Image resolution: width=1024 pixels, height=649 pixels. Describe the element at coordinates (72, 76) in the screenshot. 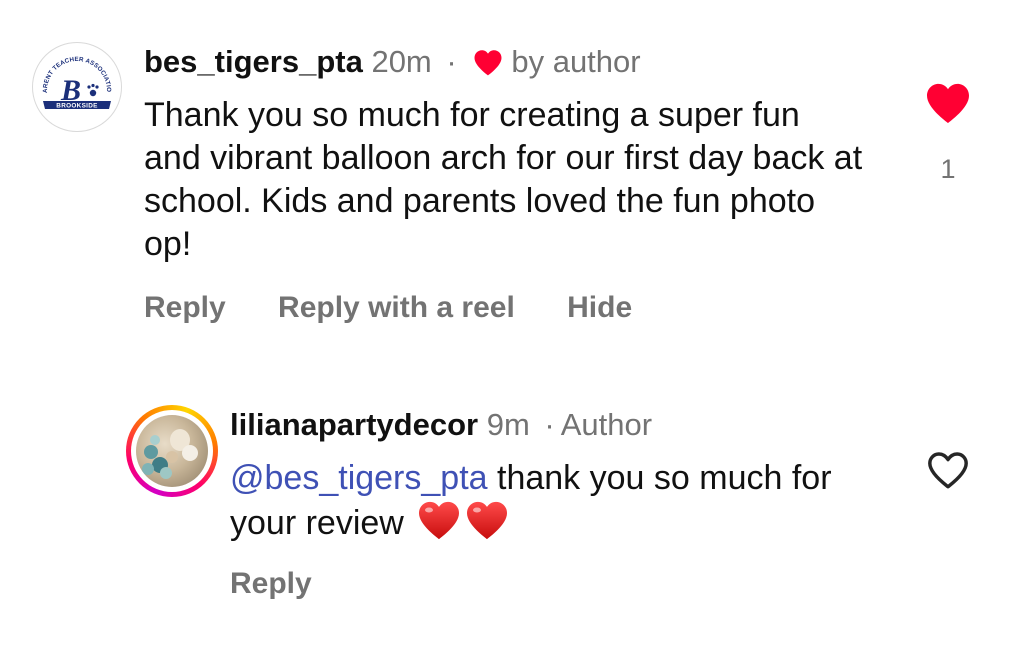

I see `brookside-pta-logo-icon: PARENT TEACHER ASSOCIATION B BROOKSIDE` at that location.